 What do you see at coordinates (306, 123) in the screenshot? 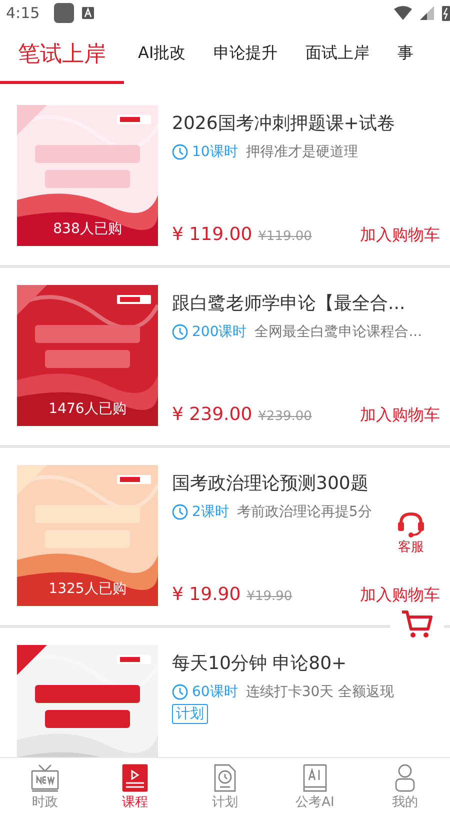
I see `course-title: 2026国考冲刺押题课+试卷` at bounding box center [306, 123].